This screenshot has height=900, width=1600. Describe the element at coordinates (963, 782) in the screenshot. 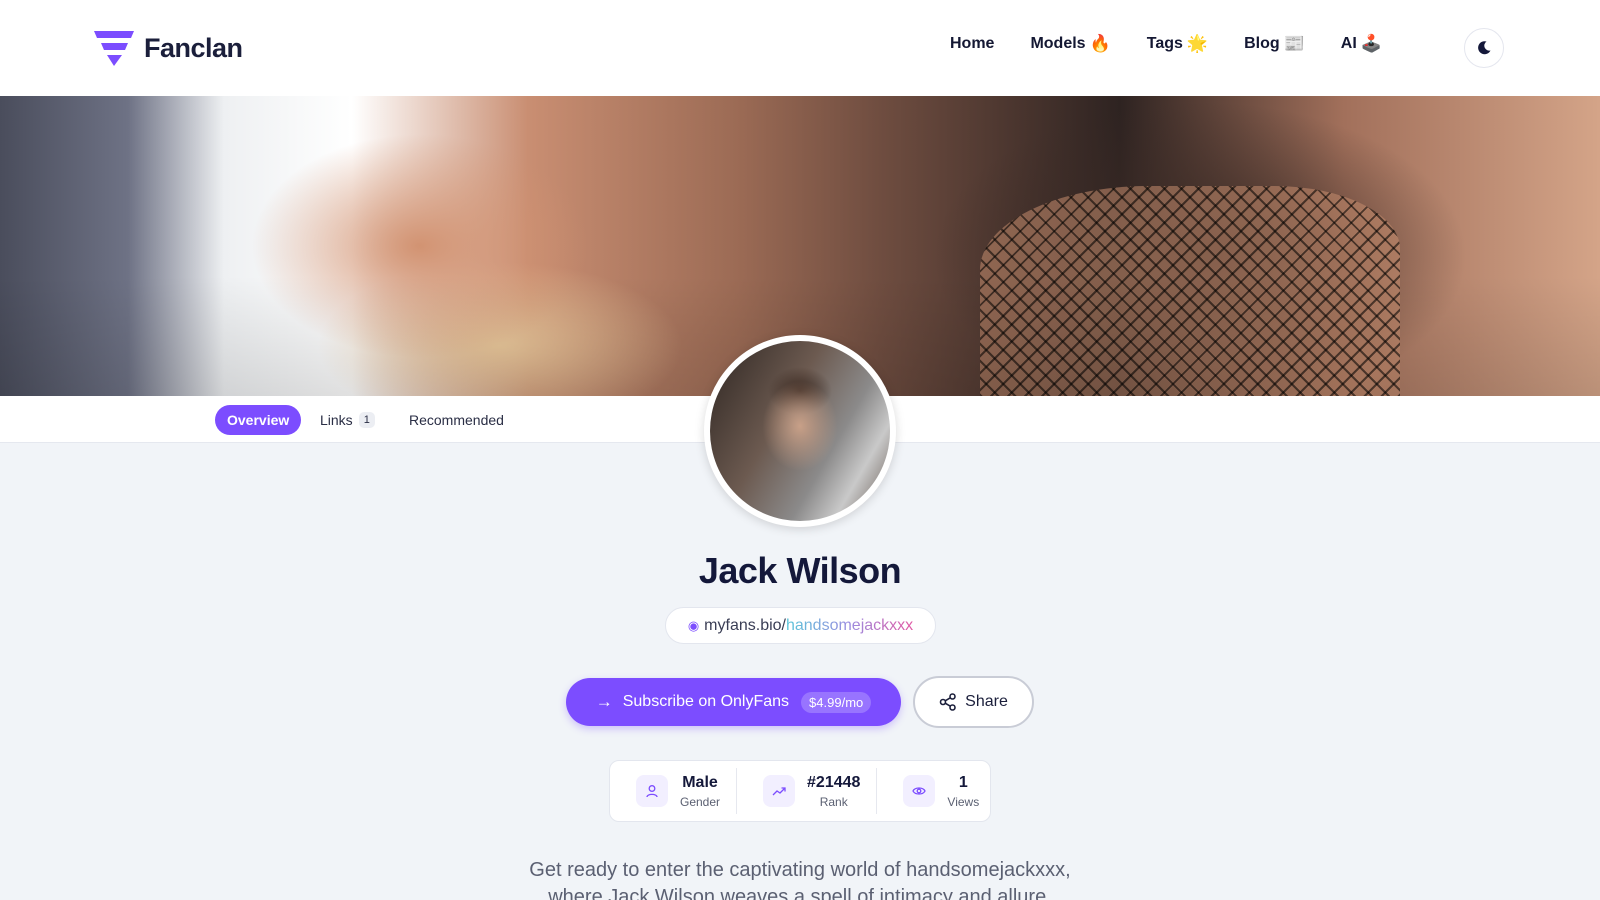

I see `stat-value: 1` at that location.